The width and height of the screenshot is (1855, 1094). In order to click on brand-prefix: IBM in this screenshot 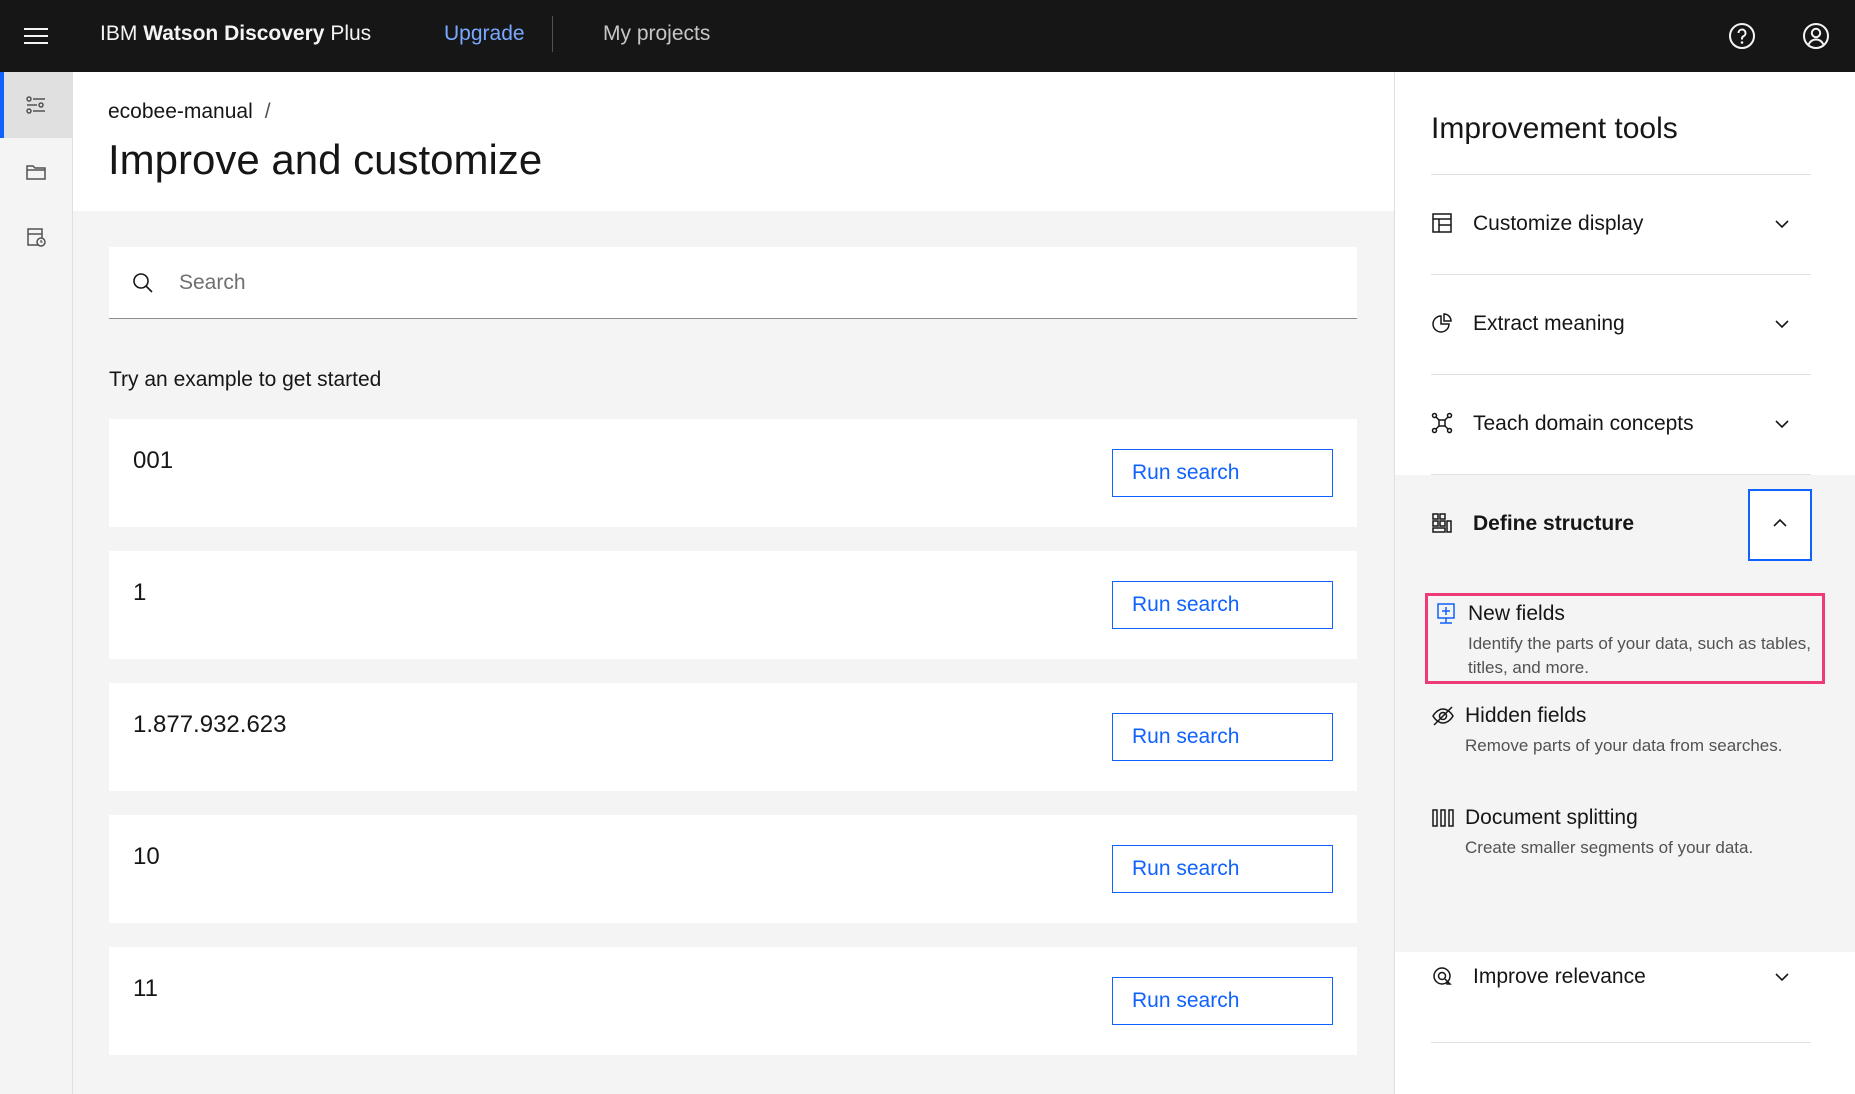, I will do `click(119, 33)`.